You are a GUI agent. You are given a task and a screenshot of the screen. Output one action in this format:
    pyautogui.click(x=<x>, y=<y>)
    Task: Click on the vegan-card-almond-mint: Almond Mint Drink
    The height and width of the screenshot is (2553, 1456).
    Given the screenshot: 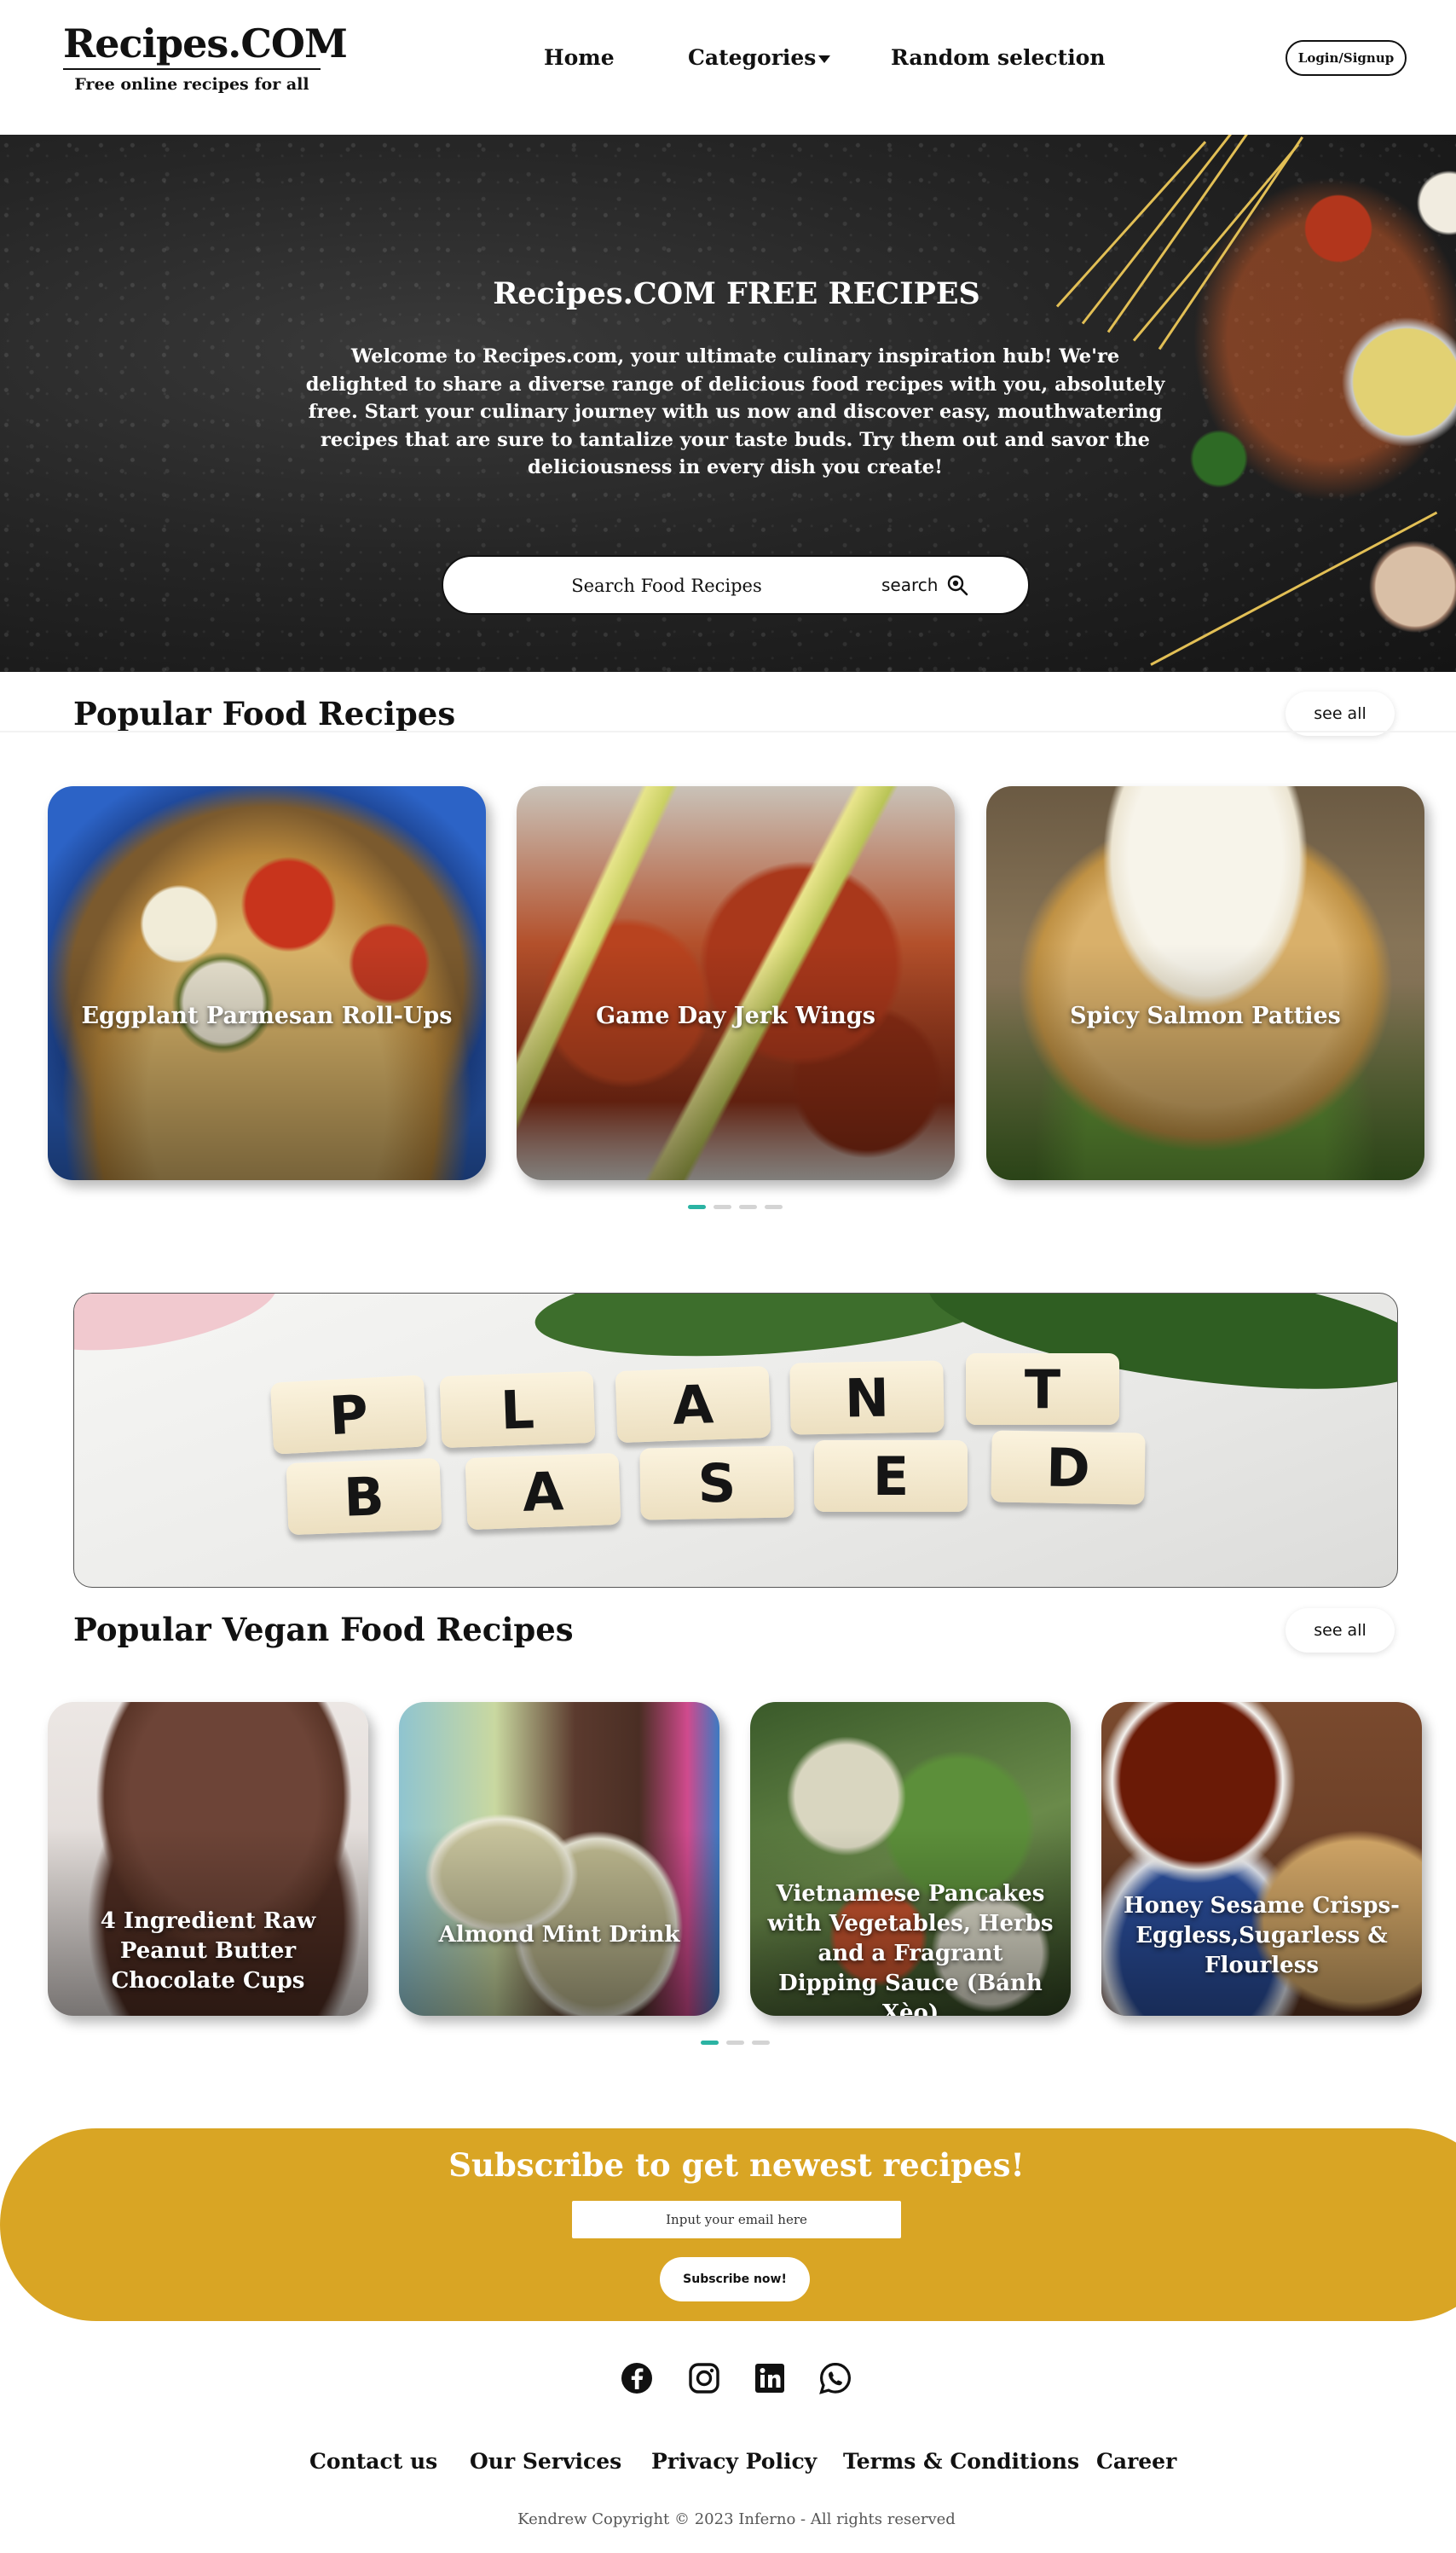 What is the action you would take?
    pyautogui.click(x=559, y=1859)
    